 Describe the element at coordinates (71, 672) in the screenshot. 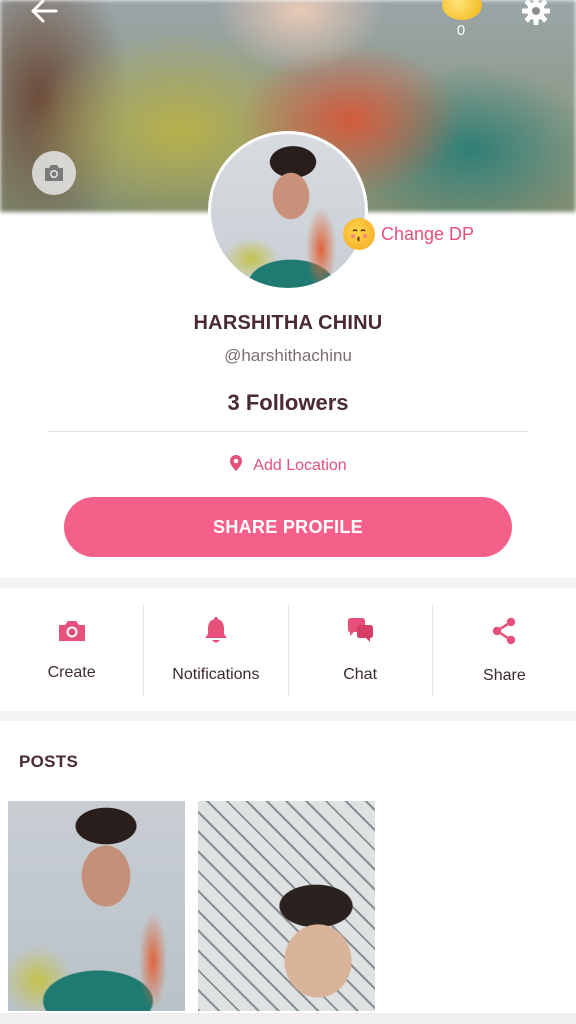

I see `create-label: Create` at that location.